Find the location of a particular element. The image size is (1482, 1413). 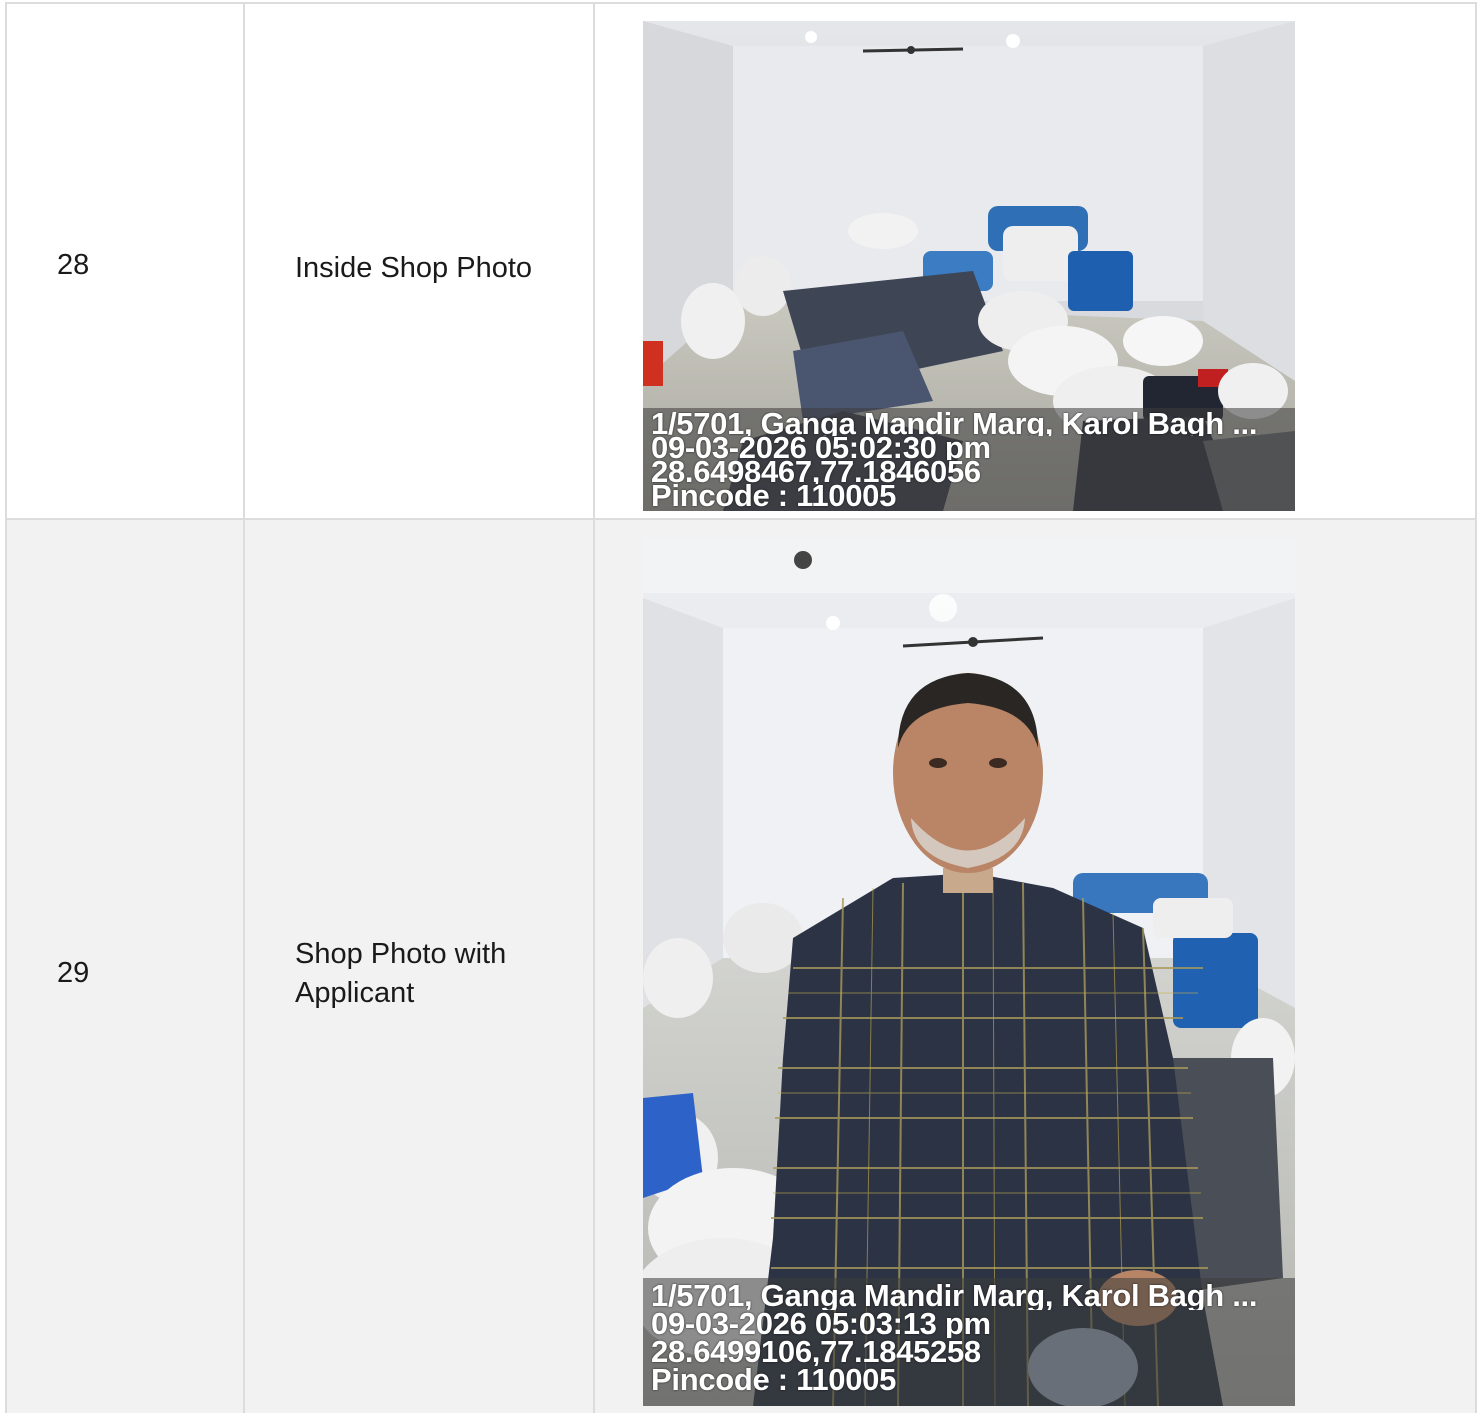

label-cell: Inside Shop Photo is located at coordinates (420, 261).